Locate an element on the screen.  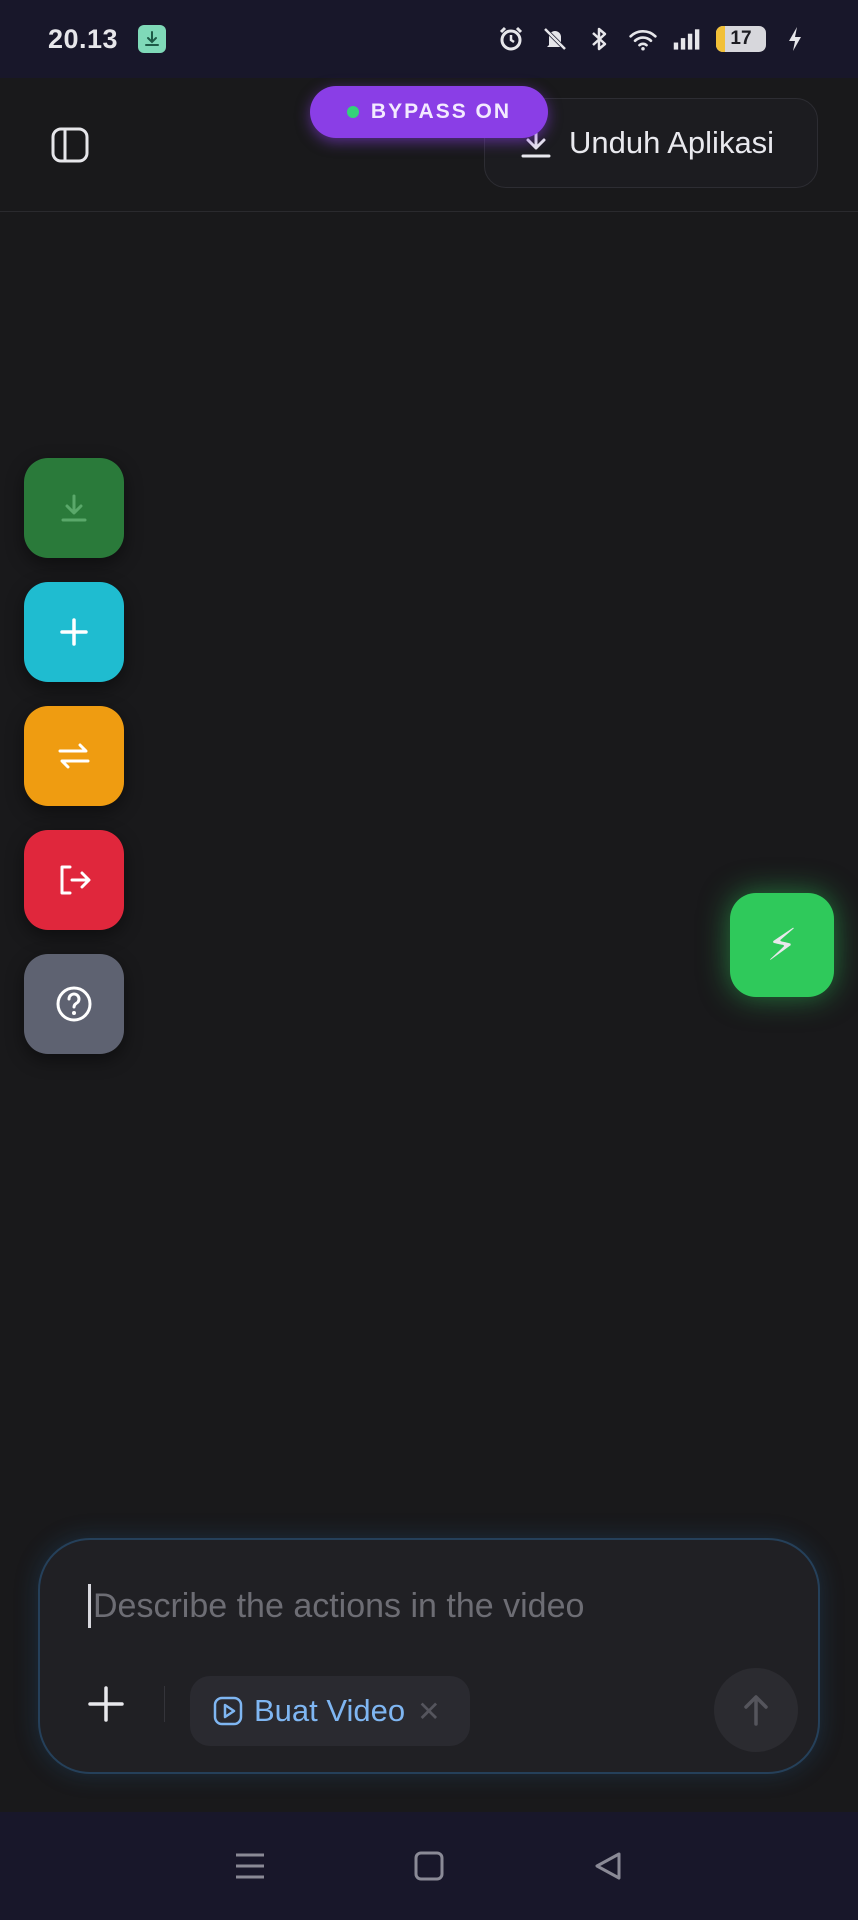
swap-icon is located at coordinates (74, 756).